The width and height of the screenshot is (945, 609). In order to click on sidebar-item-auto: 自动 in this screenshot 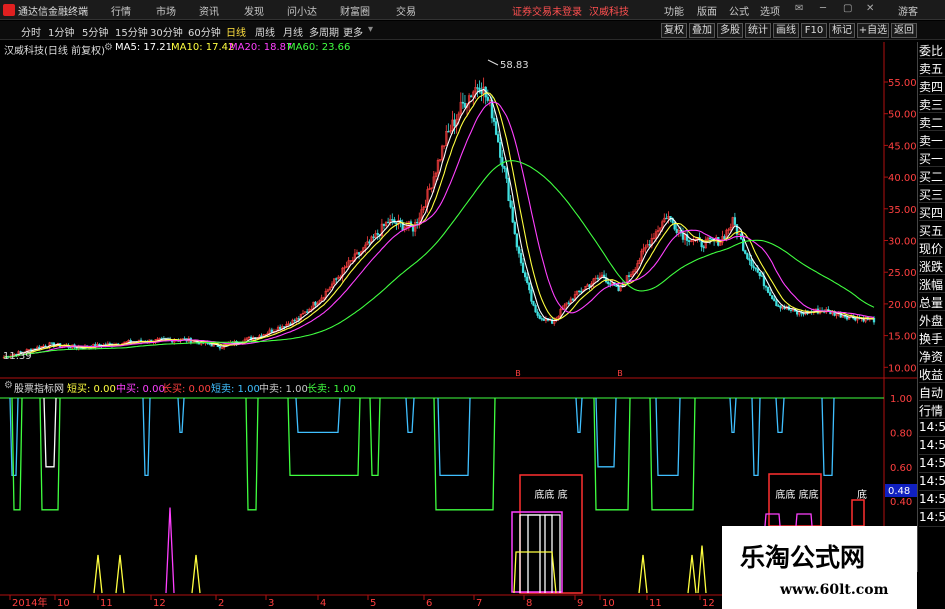, I will do `click(932, 392)`.